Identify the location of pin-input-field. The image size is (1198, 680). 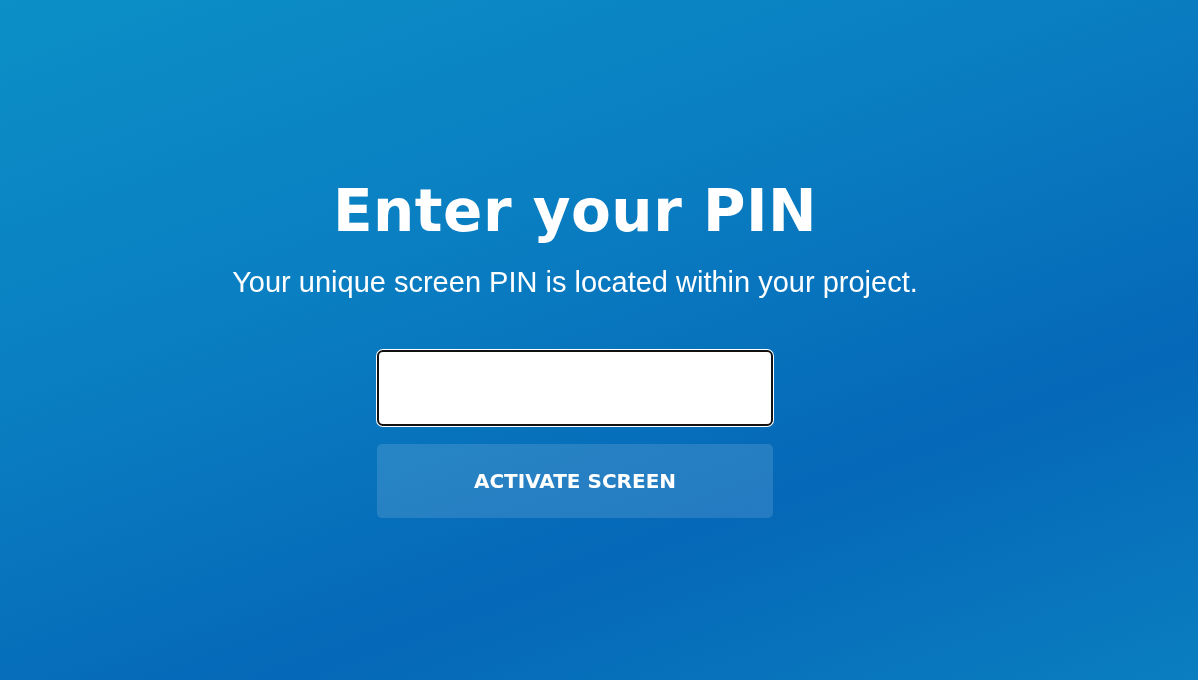
(575, 388).